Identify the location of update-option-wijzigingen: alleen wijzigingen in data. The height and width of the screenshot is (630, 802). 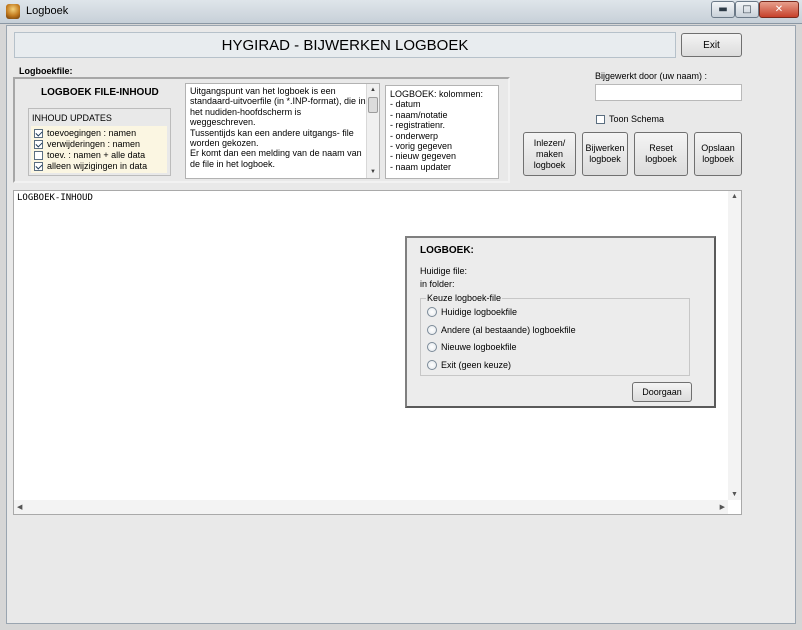
(90, 166).